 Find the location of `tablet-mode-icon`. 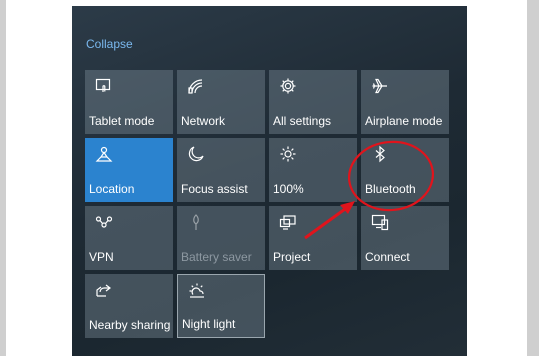

tablet-mode-icon is located at coordinates (104, 86).